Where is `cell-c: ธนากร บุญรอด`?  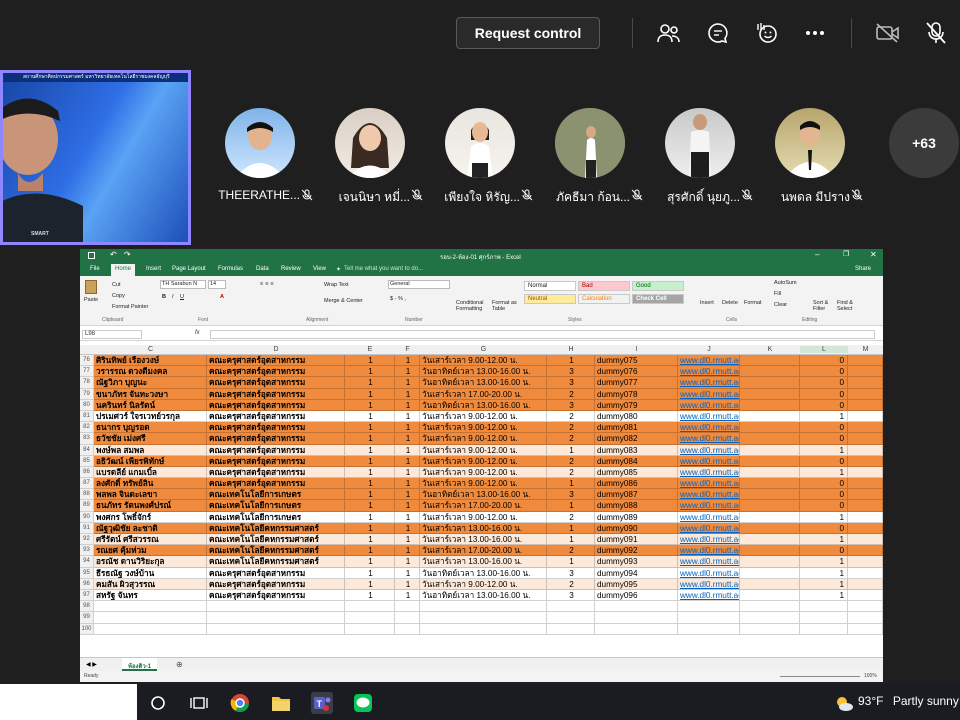
cell-c: ธนากร บุญรอด is located at coordinates (150, 428).